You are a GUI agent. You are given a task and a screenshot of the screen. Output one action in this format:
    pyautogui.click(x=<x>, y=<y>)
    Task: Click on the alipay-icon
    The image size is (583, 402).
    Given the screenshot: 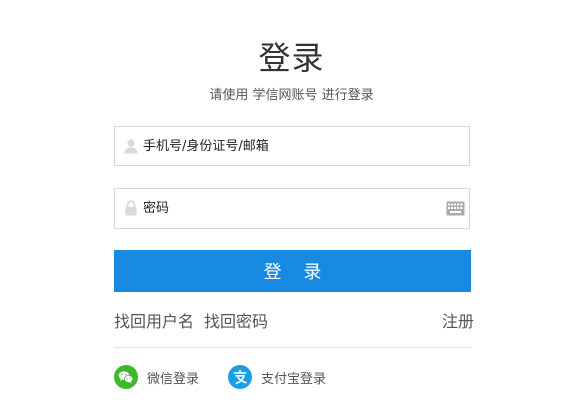 What is the action you would take?
    pyautogui.click(x=240, y=377)
    